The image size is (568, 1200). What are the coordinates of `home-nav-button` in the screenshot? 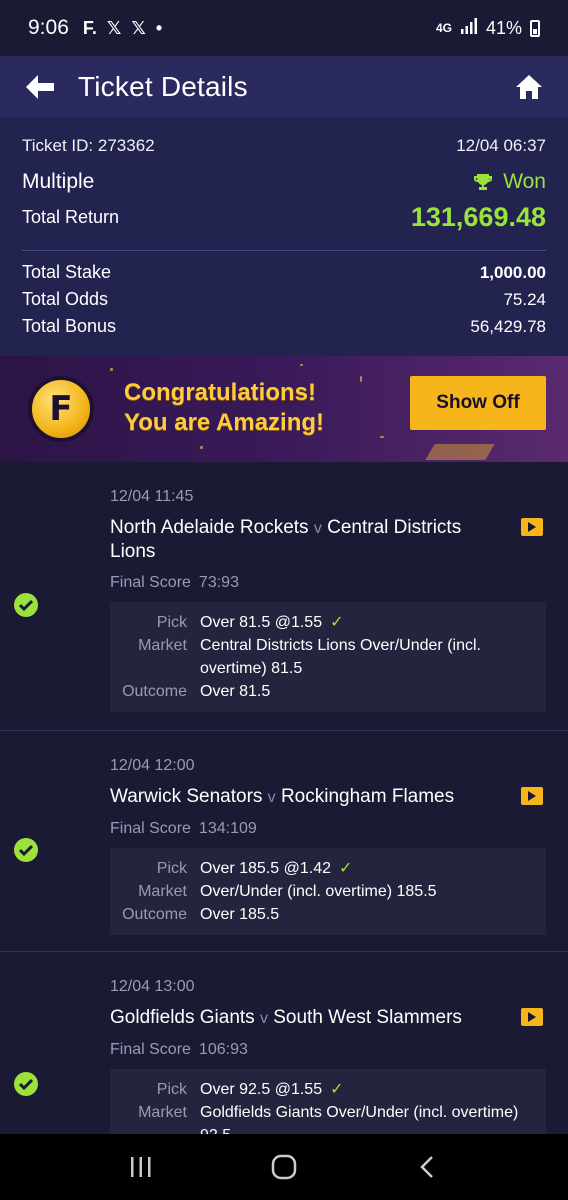 It's located at (284, 1167).